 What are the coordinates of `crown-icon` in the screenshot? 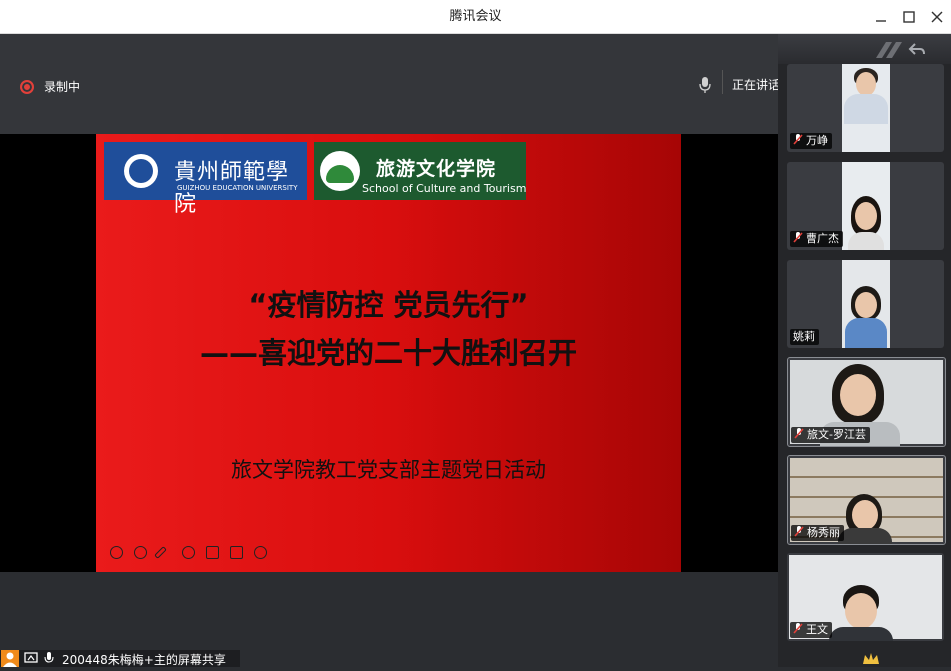 It's located at (871, 658).